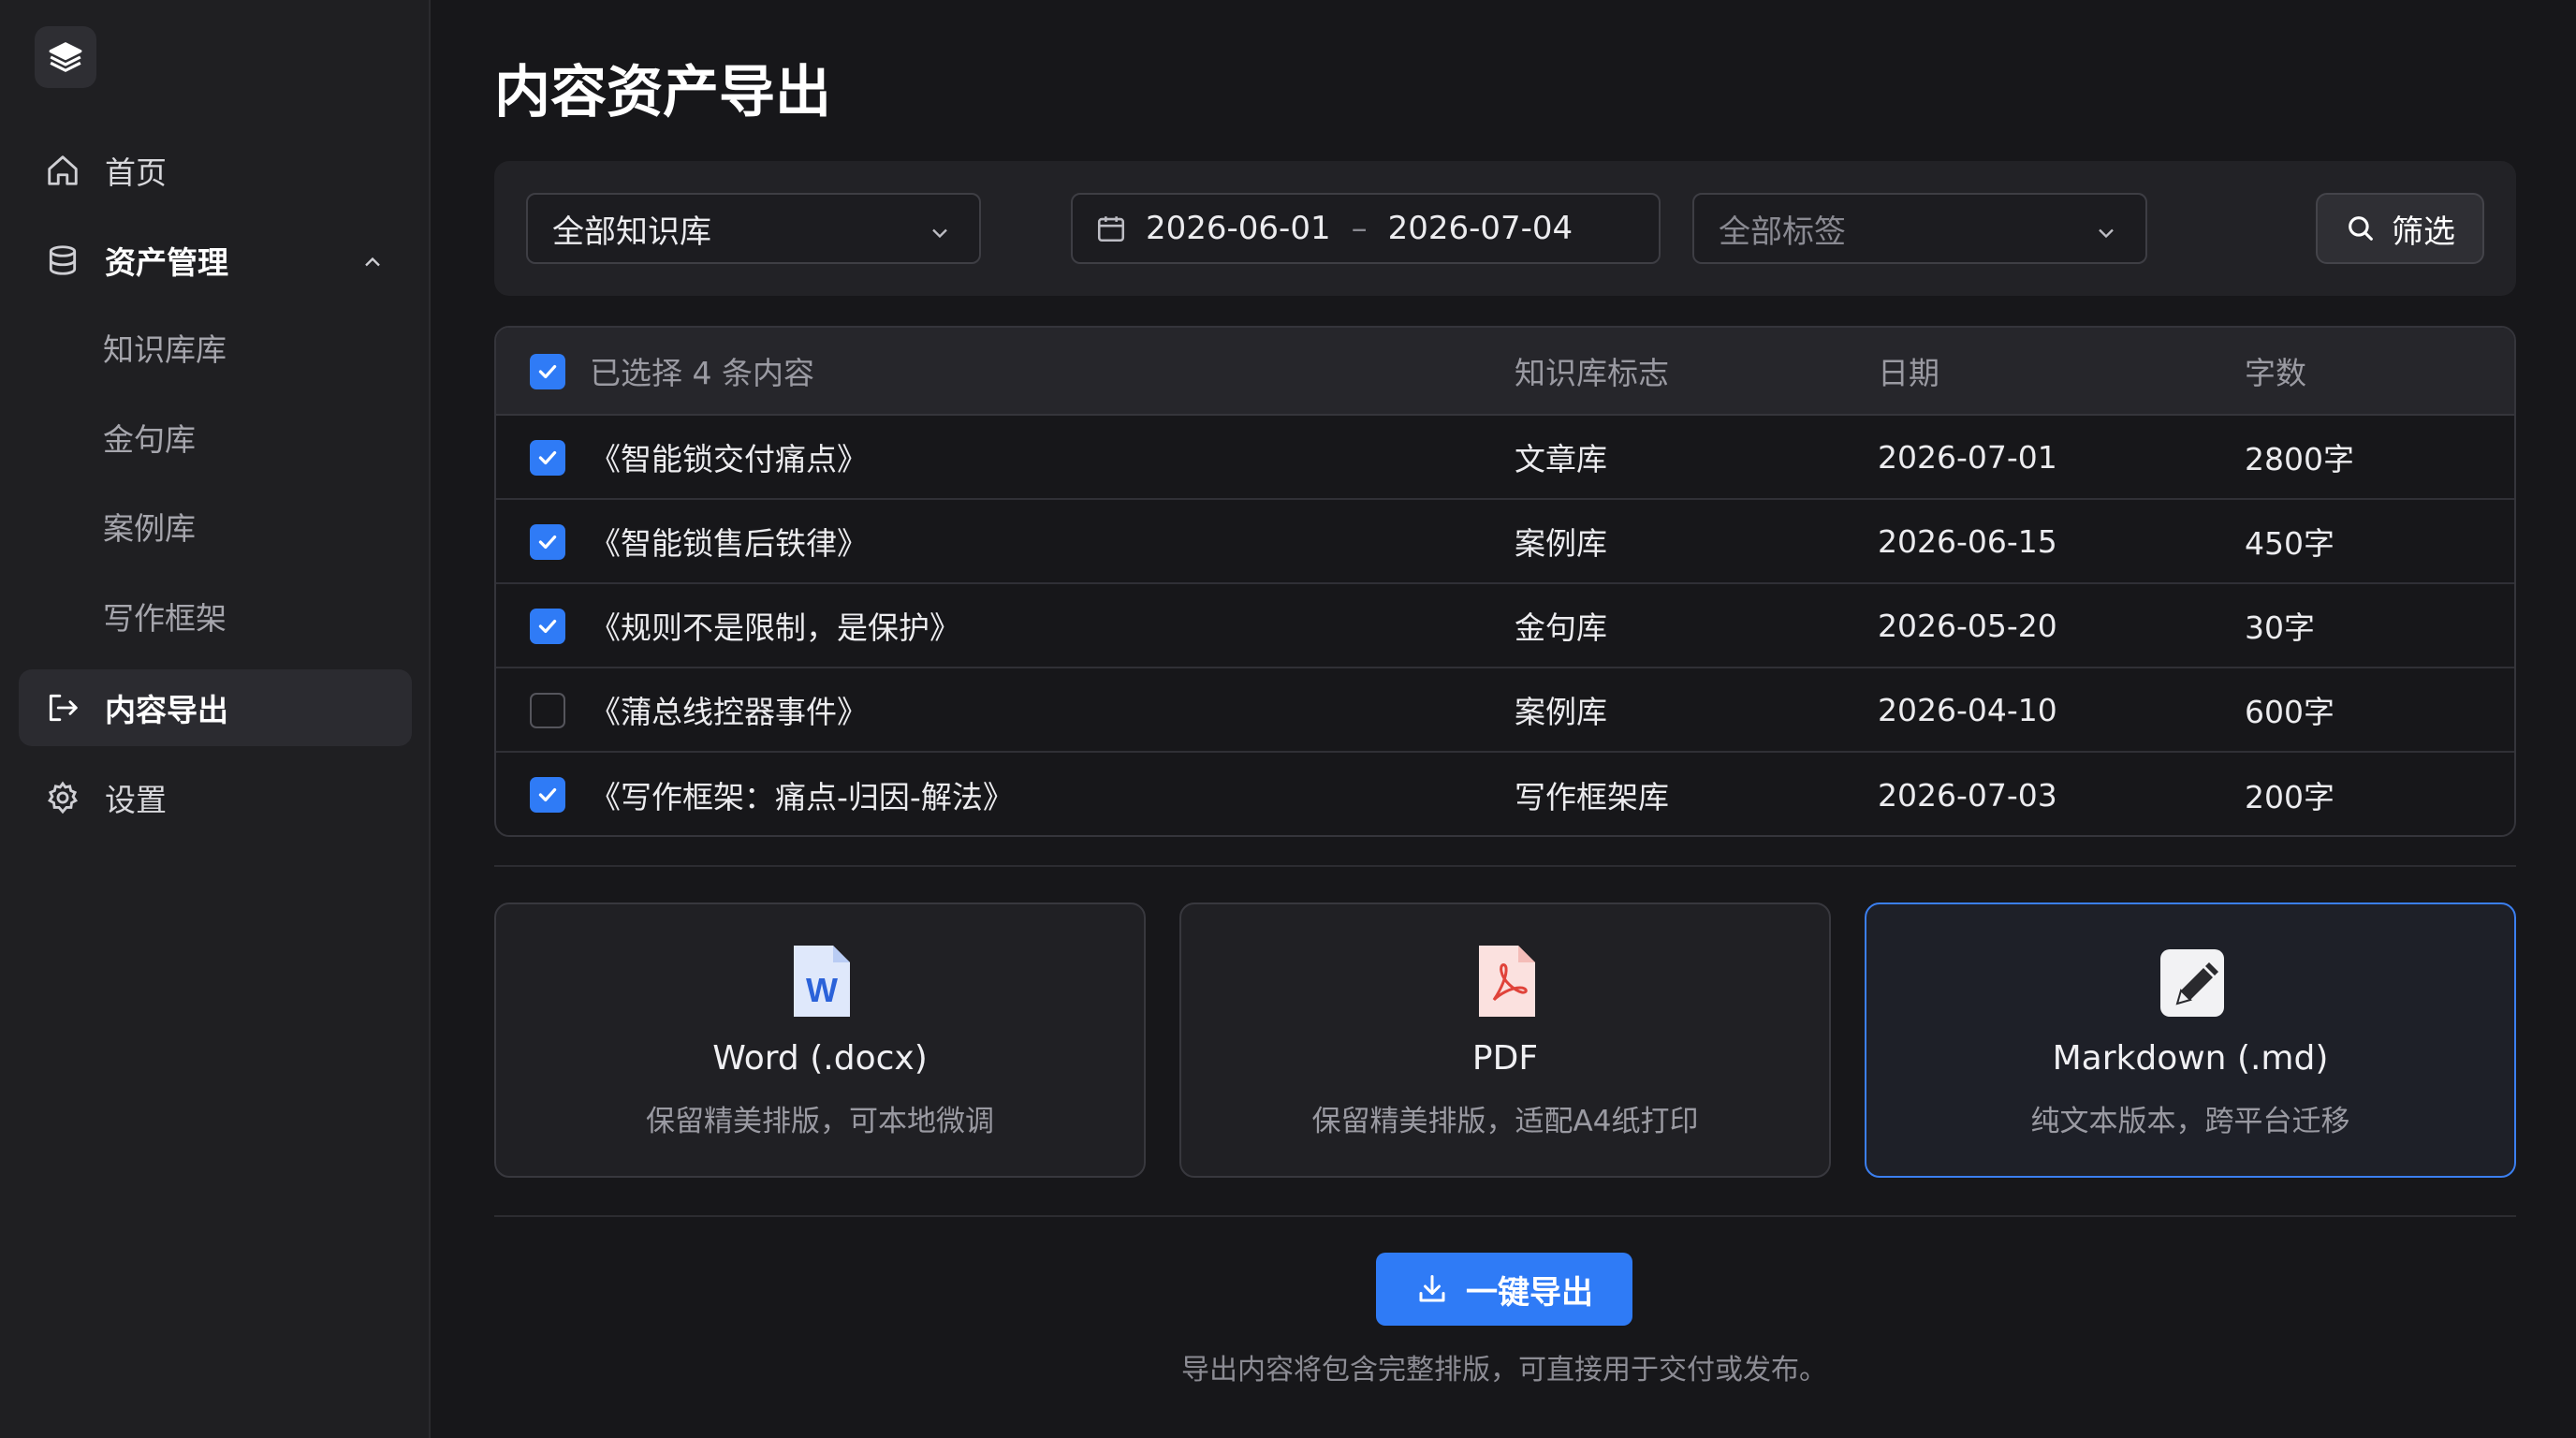  What do you see at coordinates (1480, 228) in the screenshot?
I see `date-end: 2026-07-04` at bounding box center [1480, 228].